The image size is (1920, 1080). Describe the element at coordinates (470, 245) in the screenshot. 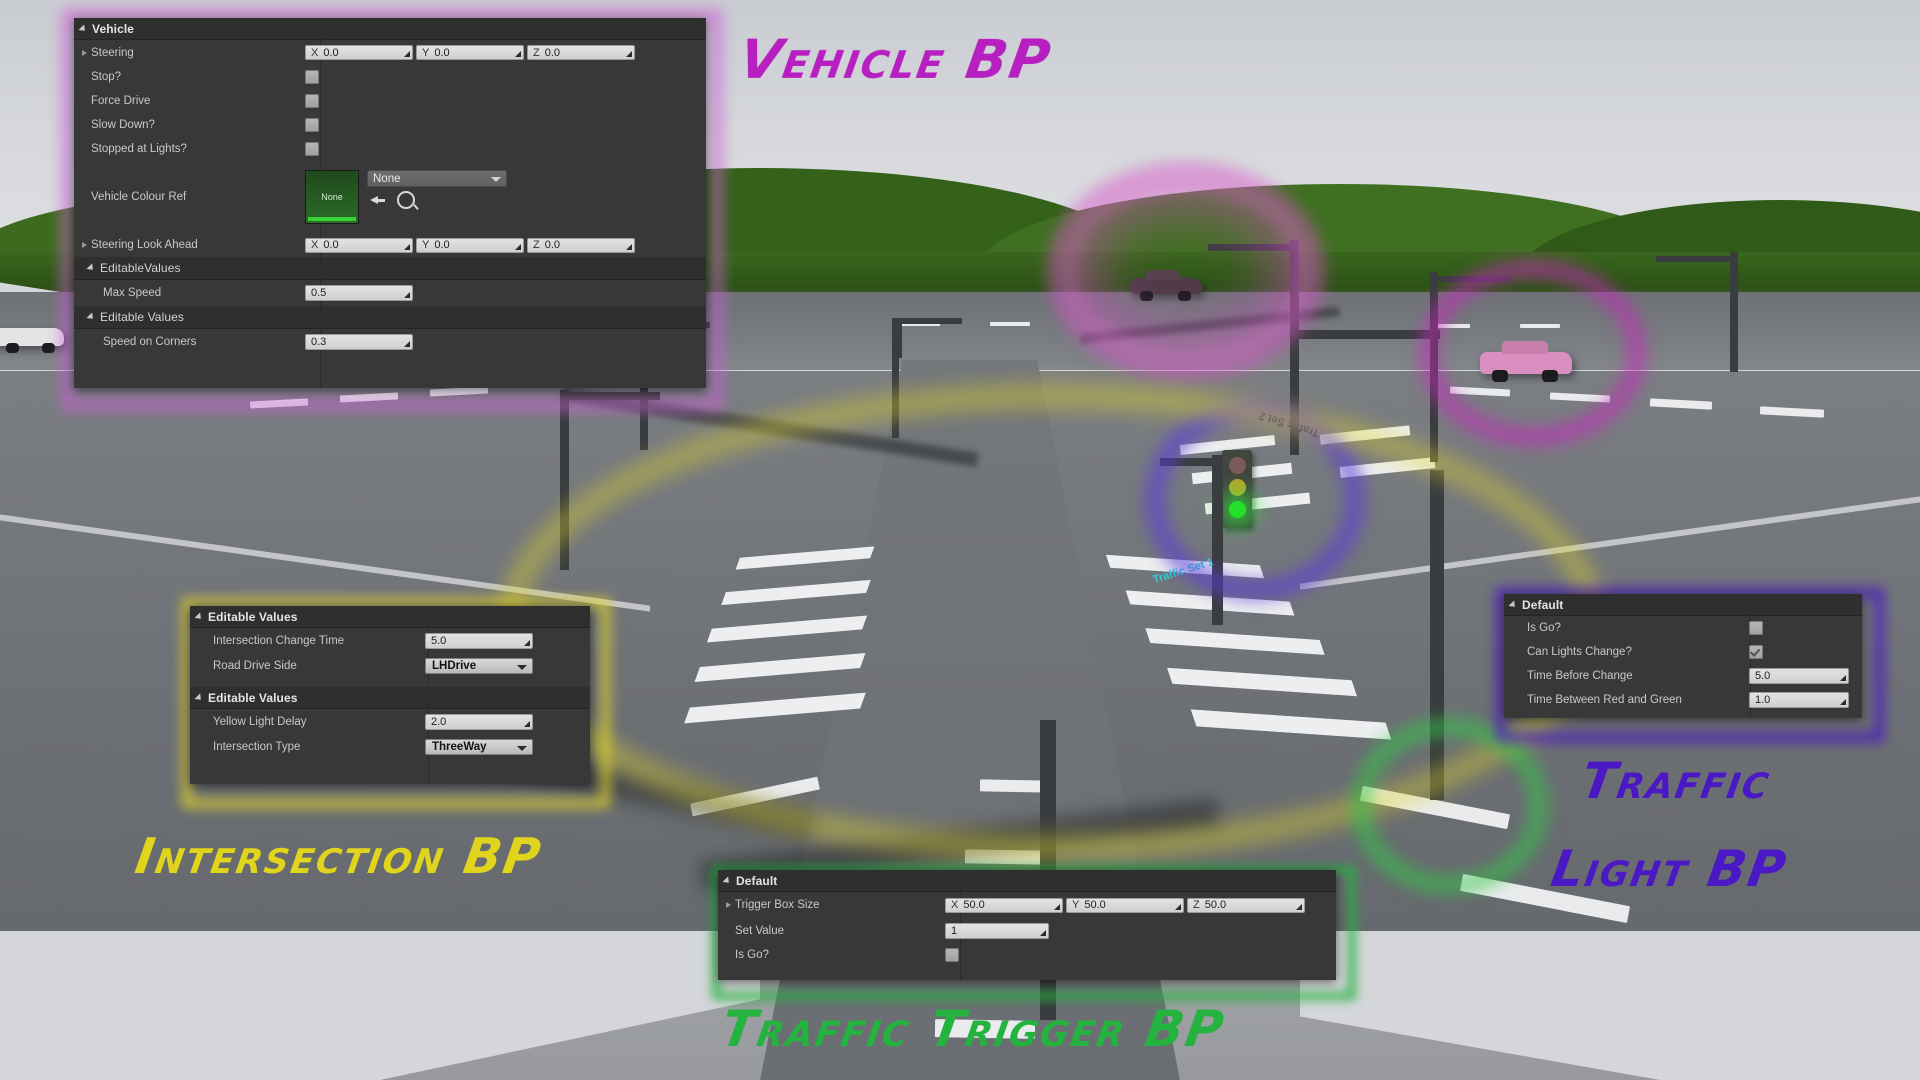

I see `look-ahead-y-field: Y 0.0` at that location.